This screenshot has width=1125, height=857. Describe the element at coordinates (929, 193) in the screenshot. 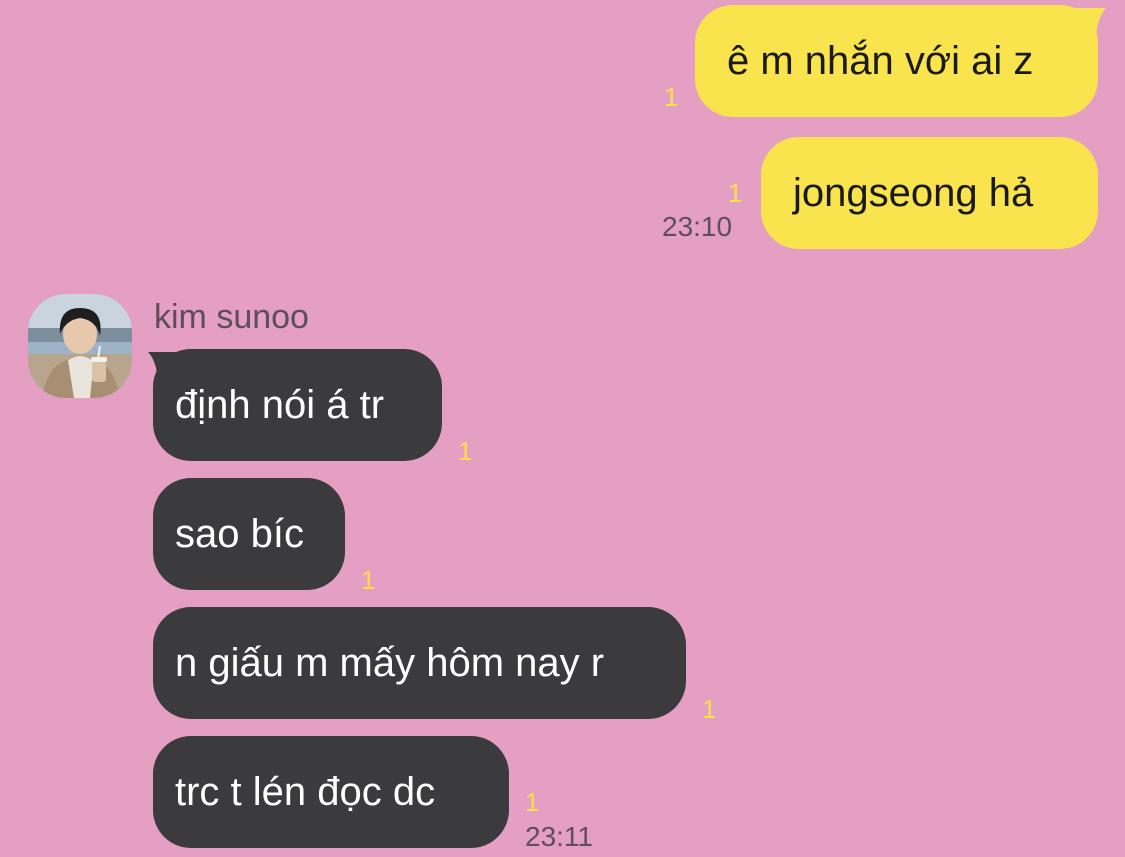

I see `outgoing-message-bubble: jongseong hả` at that location.